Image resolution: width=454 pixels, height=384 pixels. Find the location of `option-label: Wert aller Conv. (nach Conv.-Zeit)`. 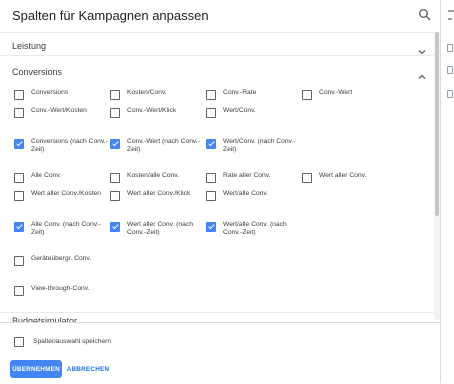

option-label: Wert aller Conv. (nach Conv.-Zeit) is located at coordinates (160, 228).